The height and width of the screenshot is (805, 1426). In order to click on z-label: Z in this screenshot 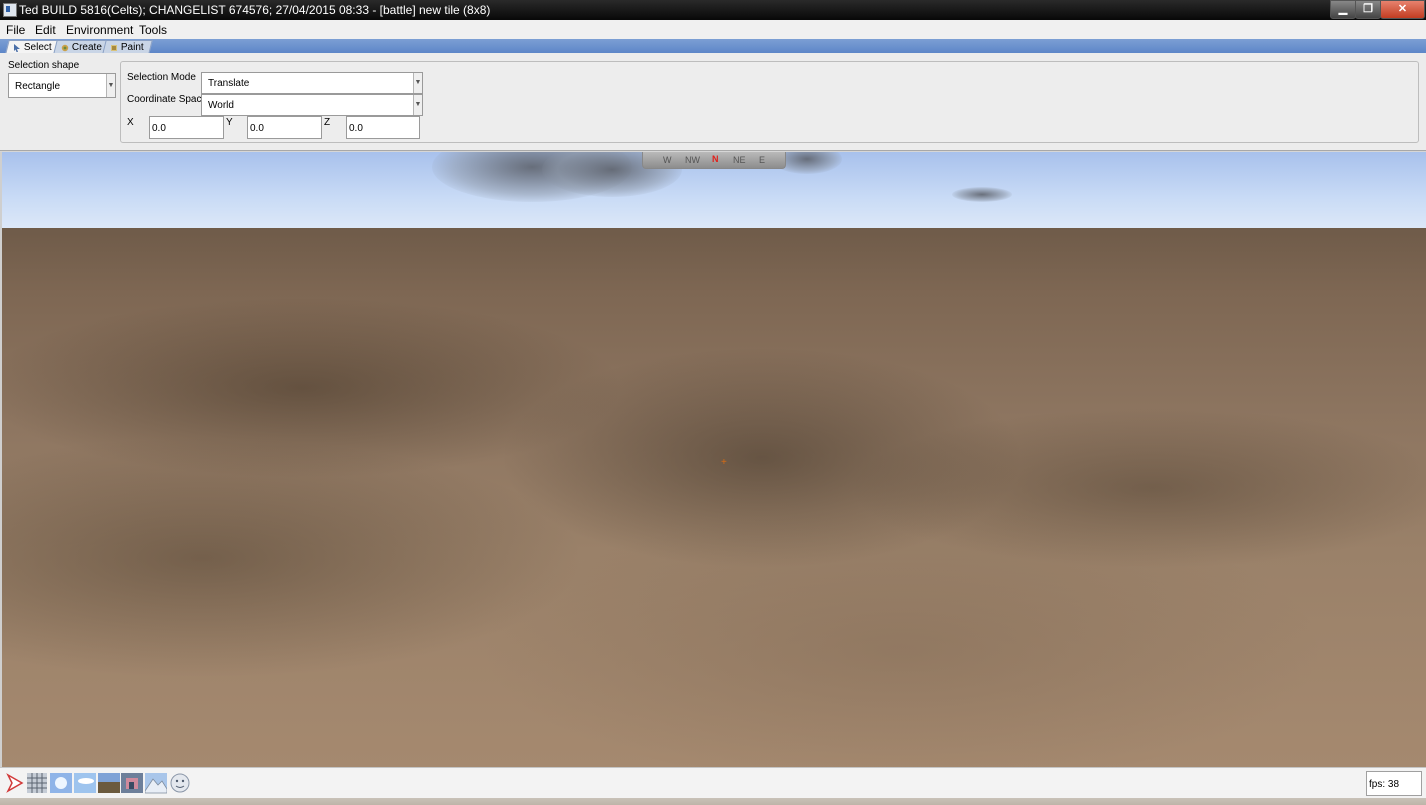, I will do `click(327, 122)`.